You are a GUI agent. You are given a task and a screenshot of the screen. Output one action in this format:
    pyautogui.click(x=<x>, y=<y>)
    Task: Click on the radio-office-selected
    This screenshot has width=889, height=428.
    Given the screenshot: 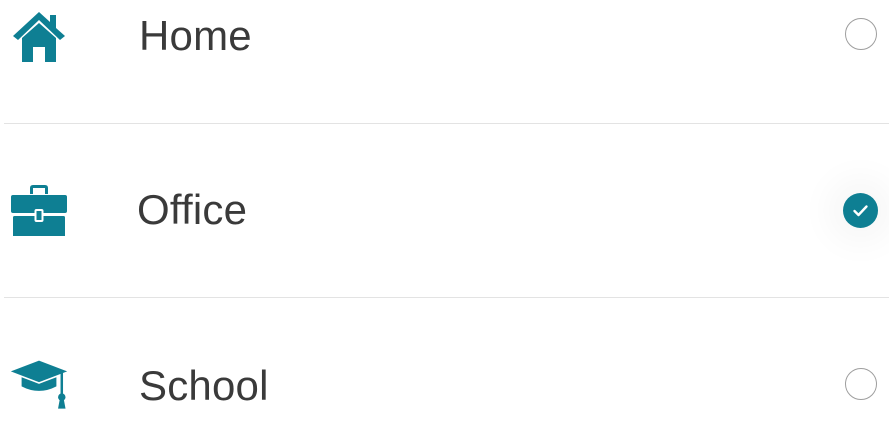 What is the action you would take?
    pyautogui.click(x=860, y=210)
    